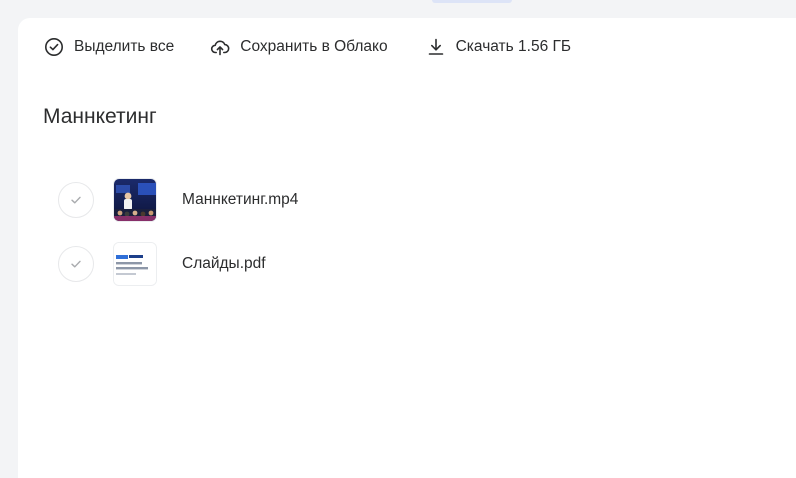 The image size is (796, 478). Describe the element at coordinates (100, 116) in the screenshot. I see `folder-title: Маннкетинг` at that location.